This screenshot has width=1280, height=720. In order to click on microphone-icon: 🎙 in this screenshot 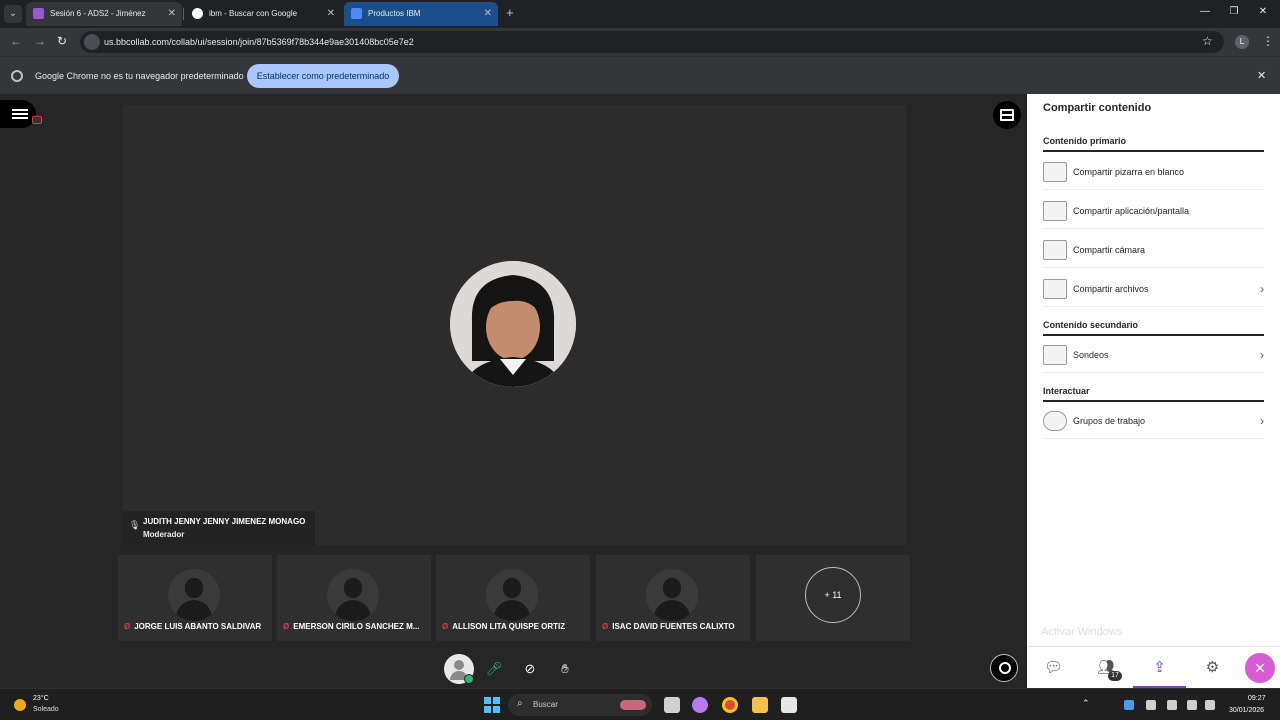, I will do `click(135, 525)`.